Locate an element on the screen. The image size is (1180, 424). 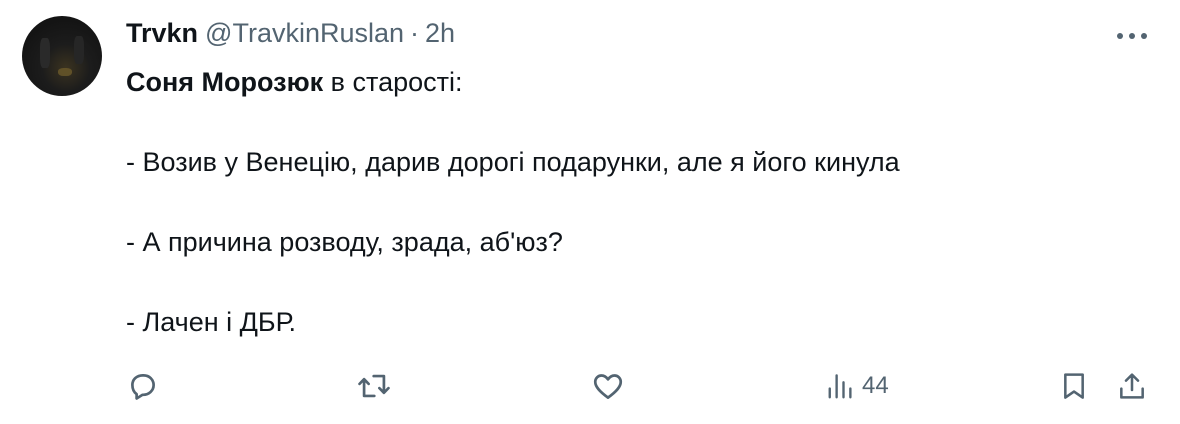
tweet-line: - А причина розводу, зрада, аб'юз? is located at coordinates (344, 242).